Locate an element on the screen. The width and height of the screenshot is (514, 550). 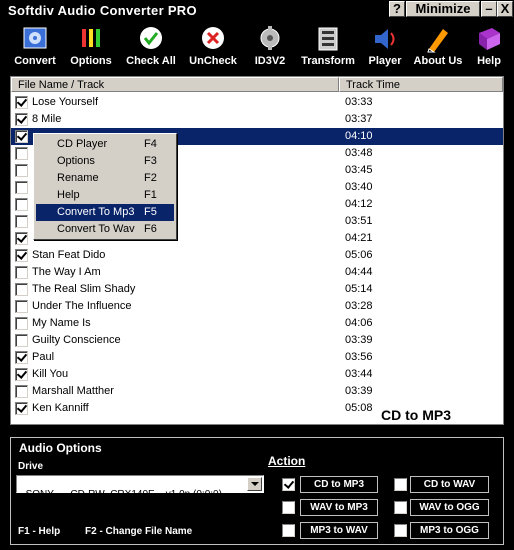
convert-icon is located at coordinates (35, 38).